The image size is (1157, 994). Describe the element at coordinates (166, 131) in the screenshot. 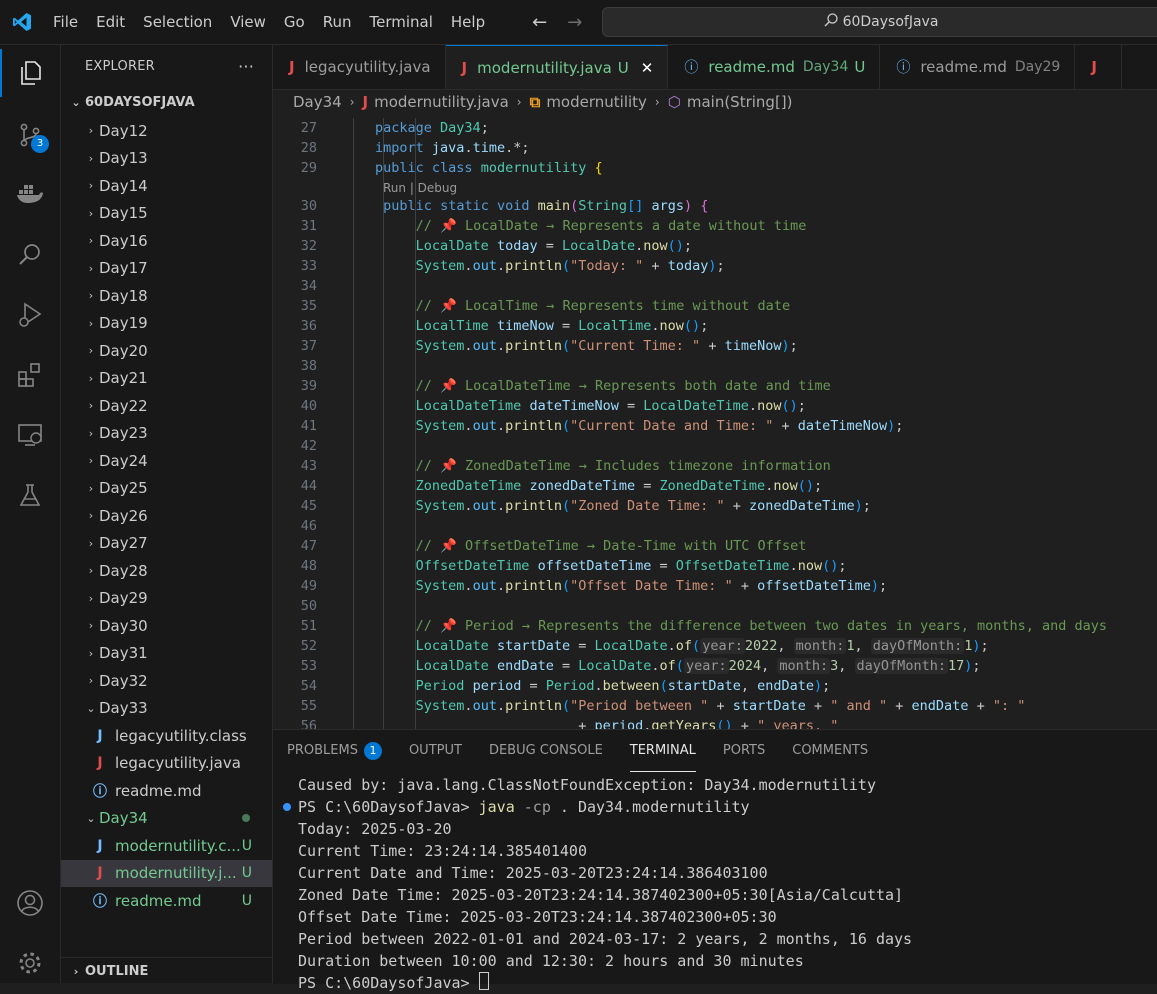

I see `folder-day12: › Day12` at that location.